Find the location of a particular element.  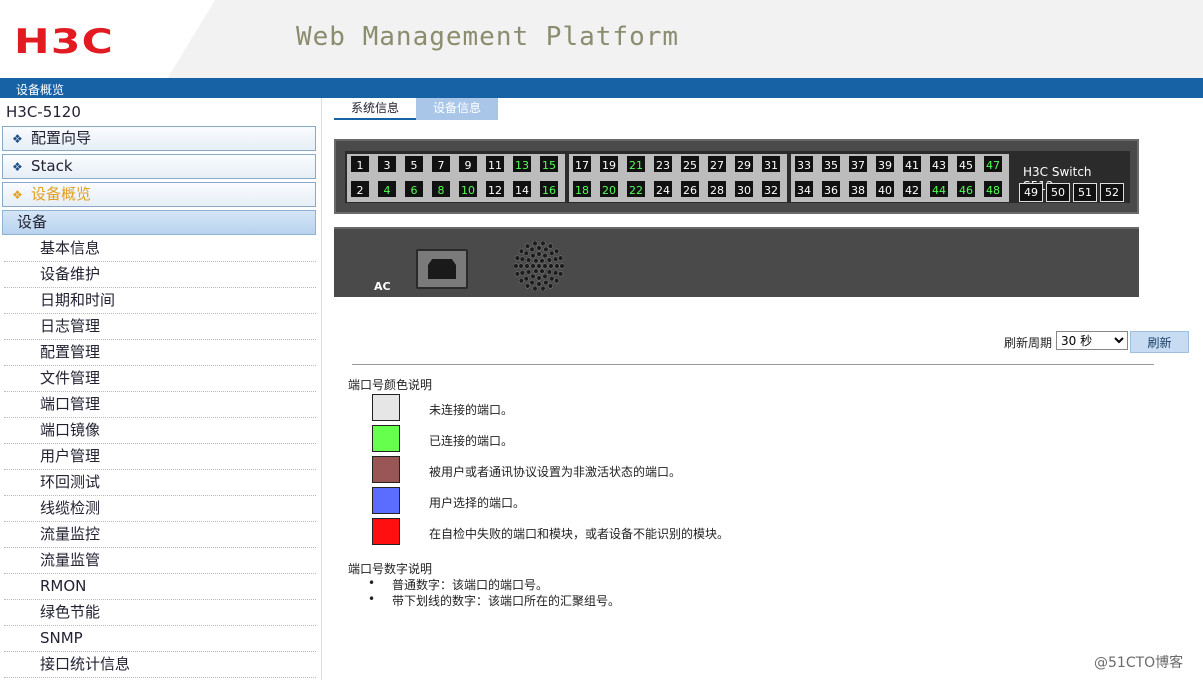

port-45: 45 is located at coordinates (966, 164).